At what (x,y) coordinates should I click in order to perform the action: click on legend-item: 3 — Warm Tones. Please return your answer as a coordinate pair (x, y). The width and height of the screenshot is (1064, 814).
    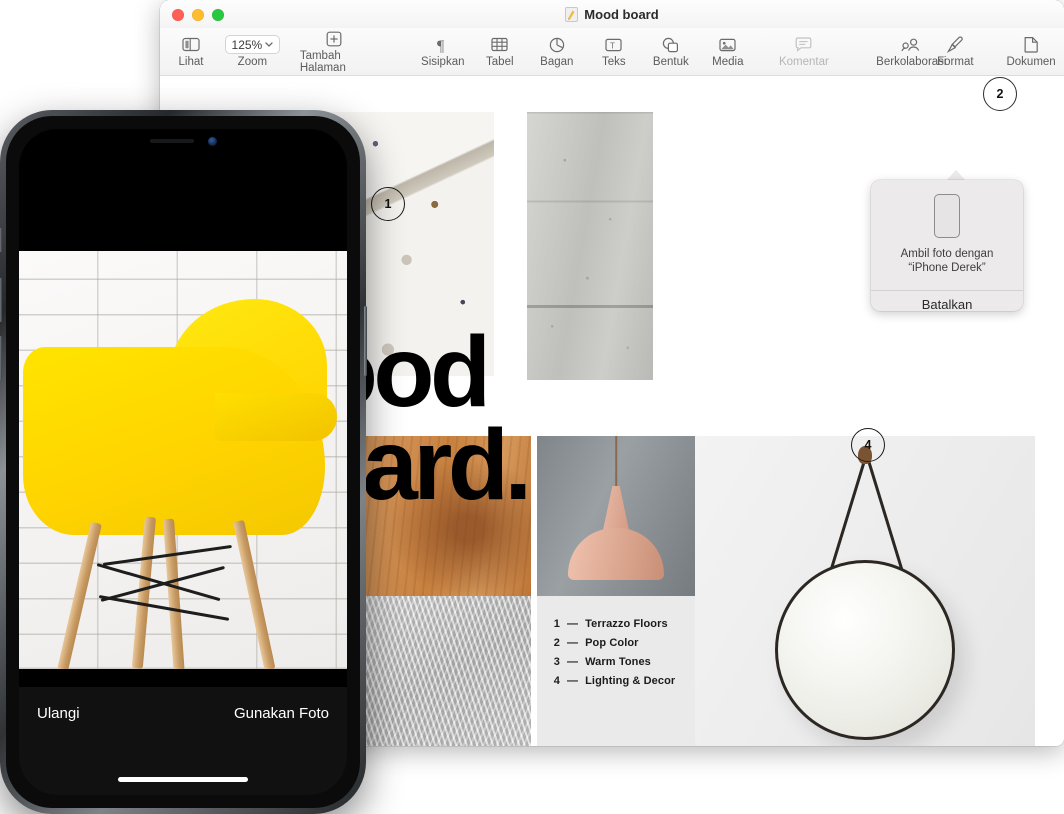
    Looking at the image, I should click on (623, 662).